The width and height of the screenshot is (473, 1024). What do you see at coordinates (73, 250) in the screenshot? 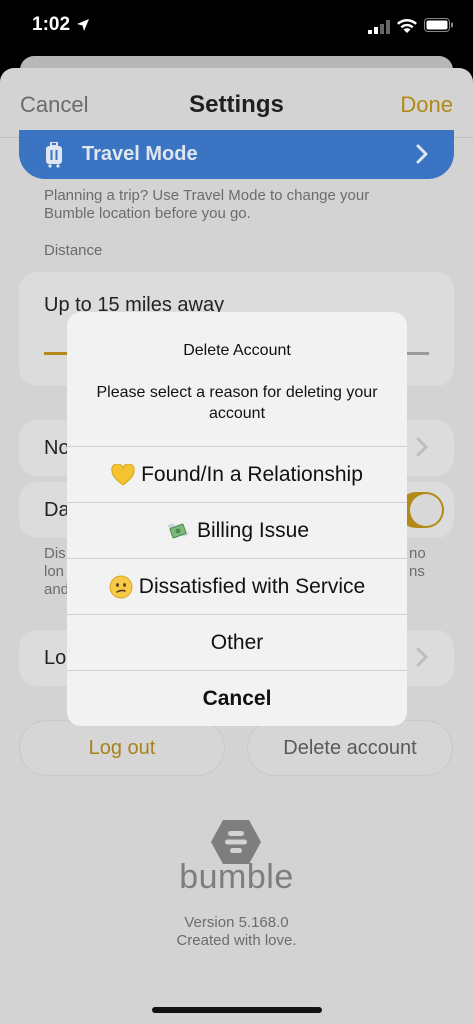
I see `distance-section-label: Distance` at bounding box center [73, 250].